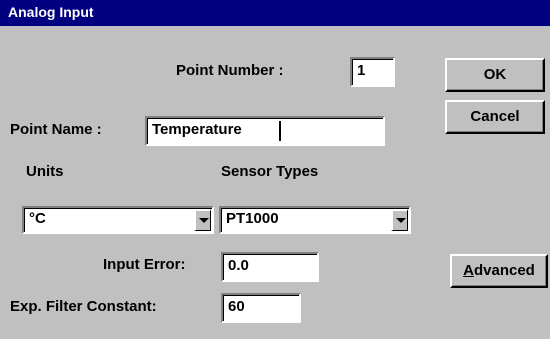 This screenshot has height=339, width=550. What do you see at coordinates (45, 171) in the screenshot?
I see `units-label: Units` at bounding box center [45, 171].